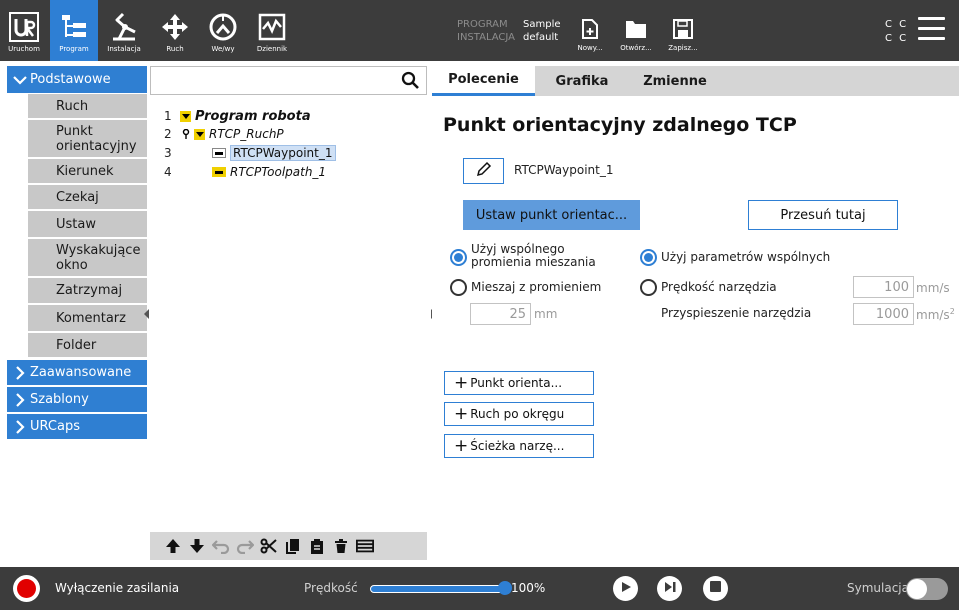 The width and height of the screenshot is (959, 610). What do you see at coordinates (648, 257) in the screenshot?
I see `shared-params-radio` at bounding box center [648, 257].